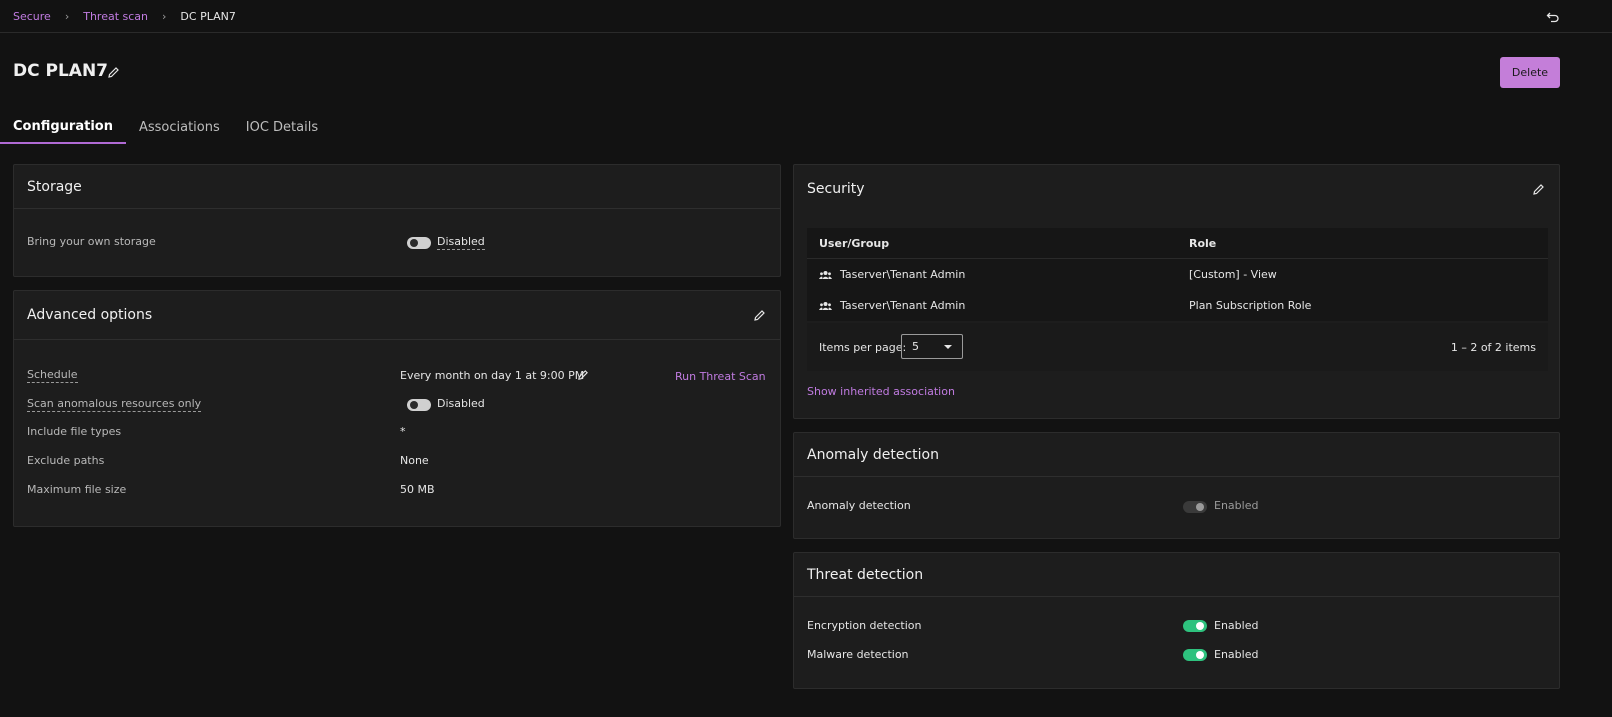 The height and width of the screenshot is (717, 1612). Describe the element at coordinates (1176, 455) in the screenshot. I see `card-title: Anomaly detection` at that location.